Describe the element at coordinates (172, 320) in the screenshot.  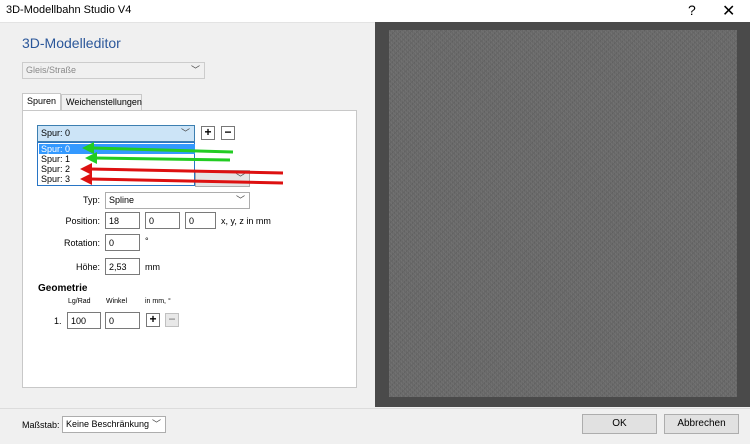
I see `geometry-remove-button: −` at that location.